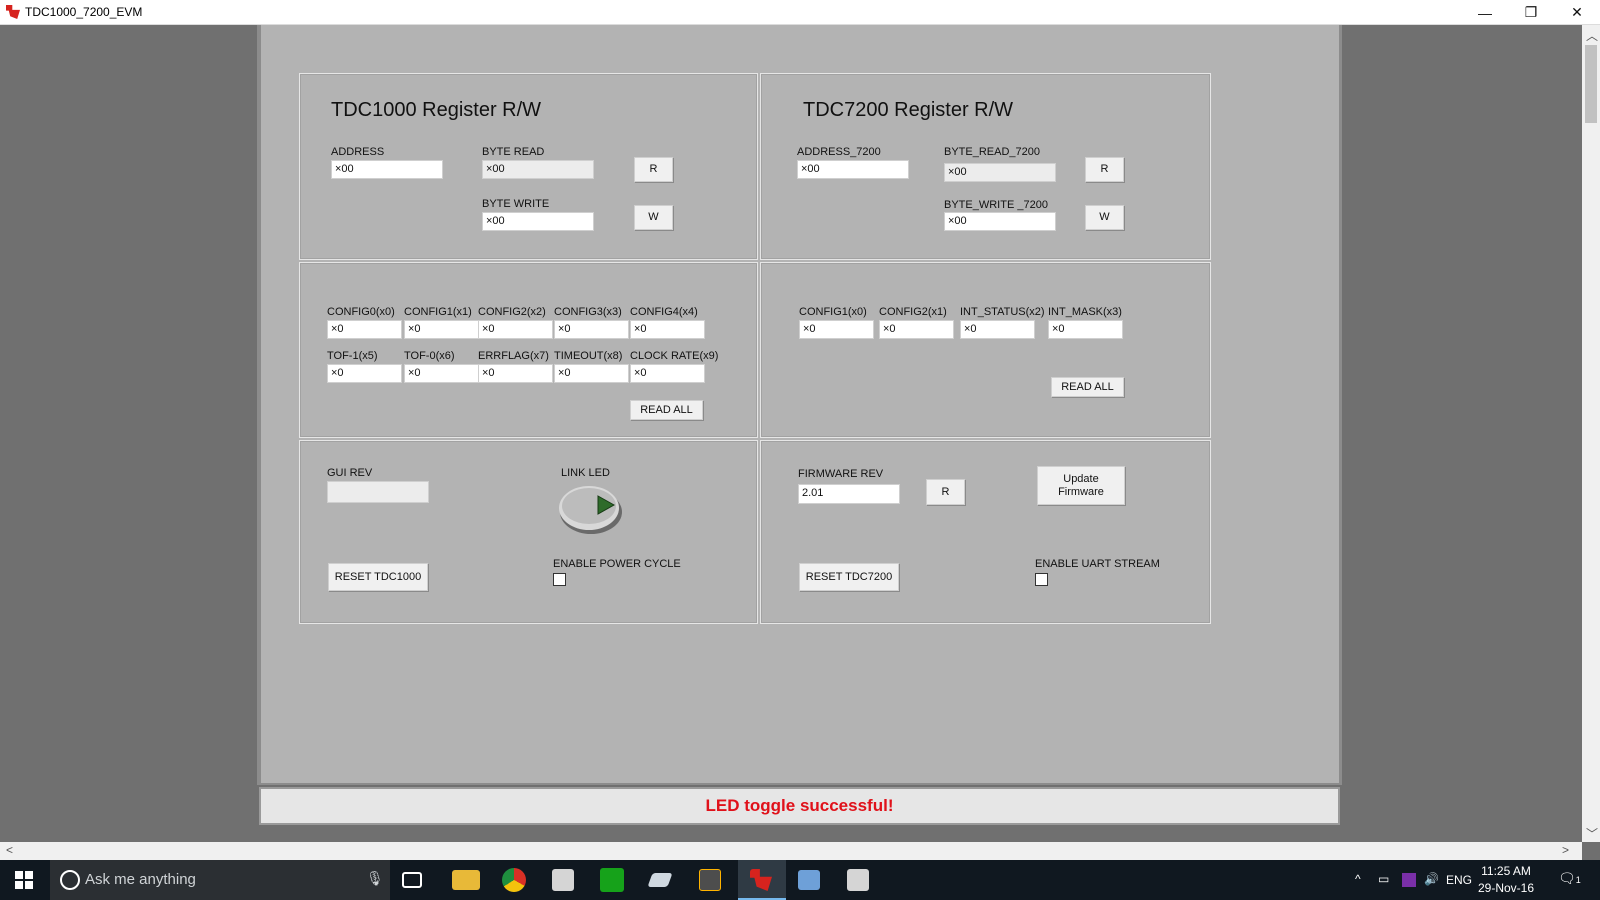 The height and width of the screenshot is (900, 1600). What do you see at coordinates (1531, 12) in the screenshot?
I see `restore-button: ❐` at bounding box center [1531, 12].